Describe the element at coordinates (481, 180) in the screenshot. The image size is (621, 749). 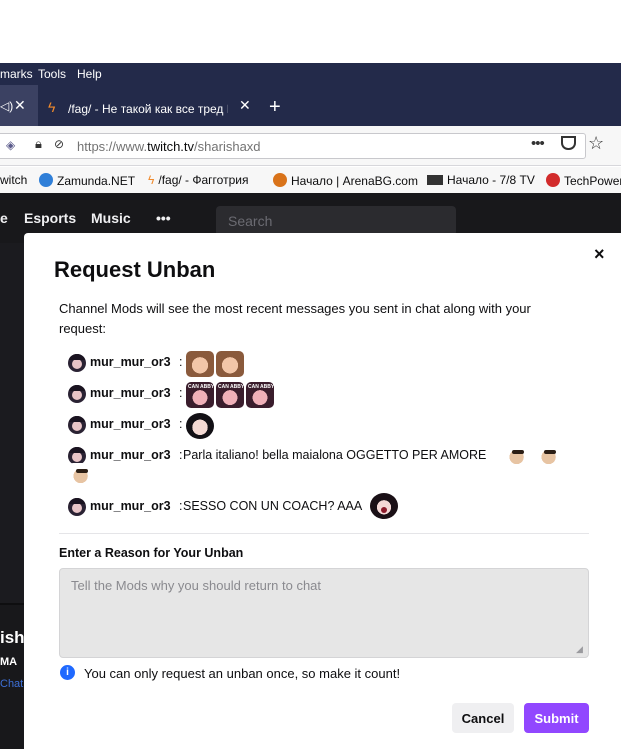
I see `bookmark-78tv: Начало - 7/8 TV` at that location.